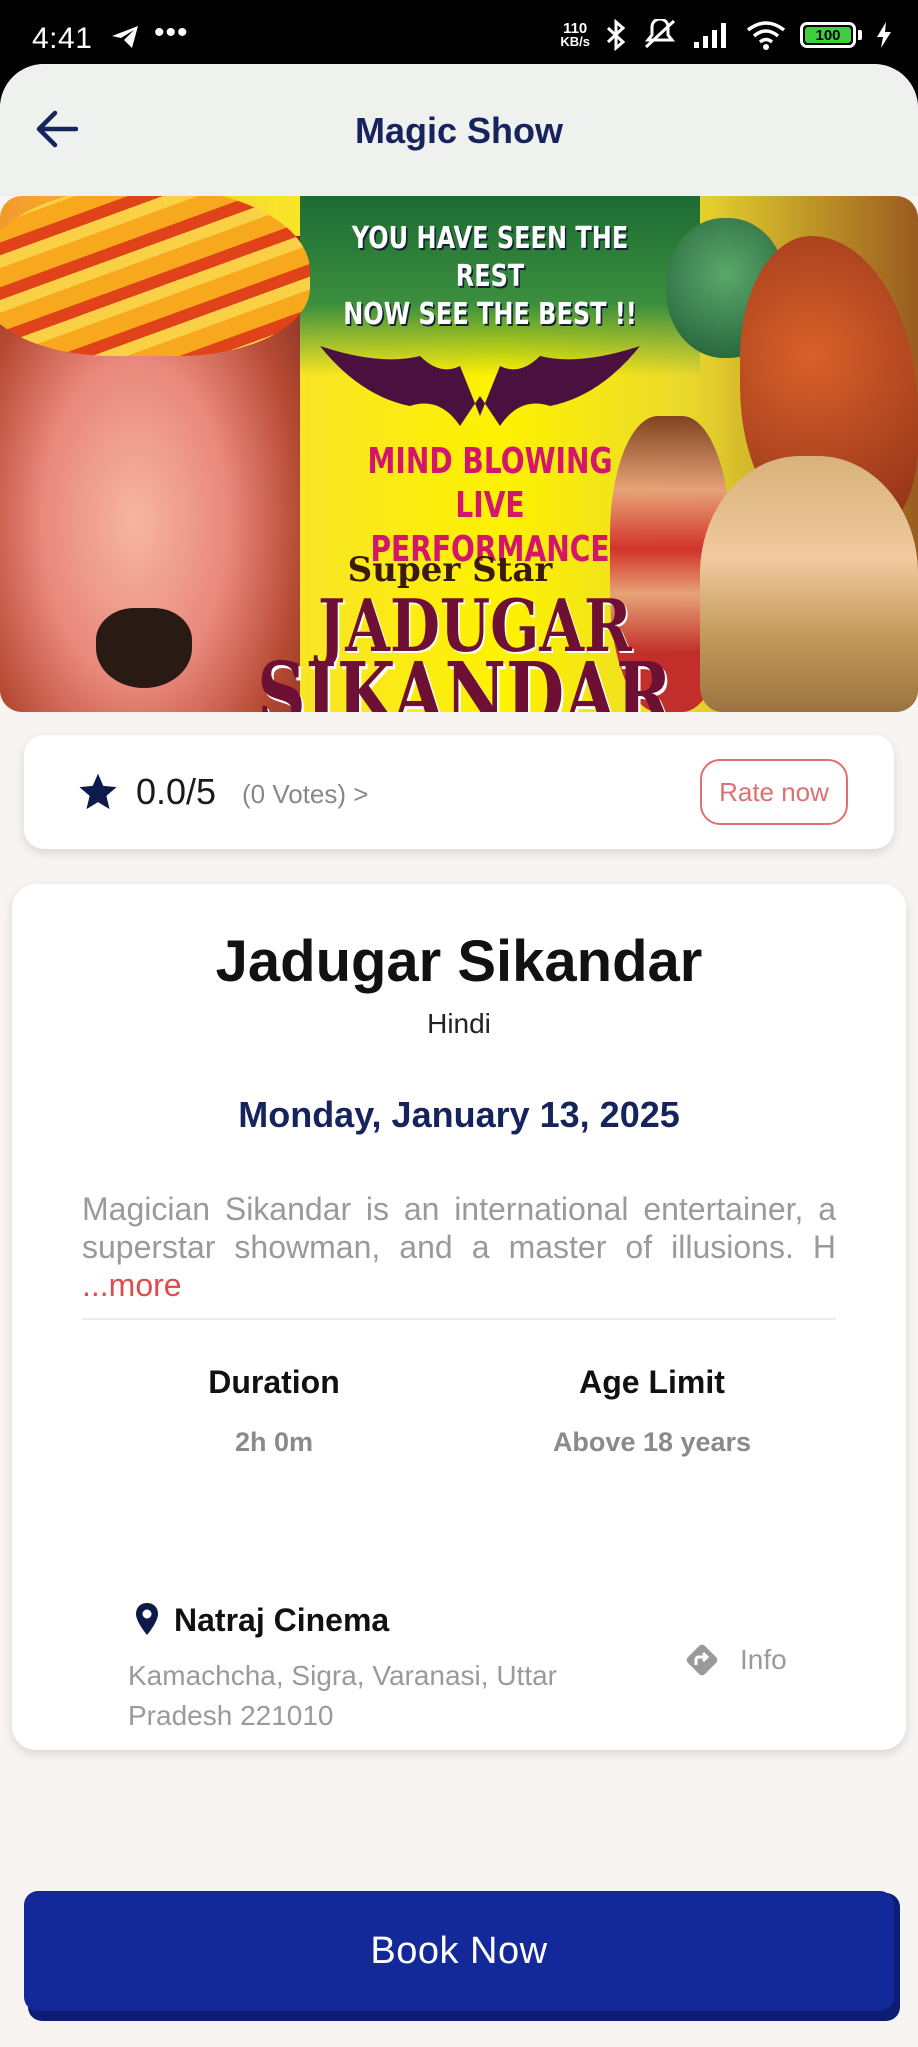  I want to click on signal-icon, so click(710, 35).